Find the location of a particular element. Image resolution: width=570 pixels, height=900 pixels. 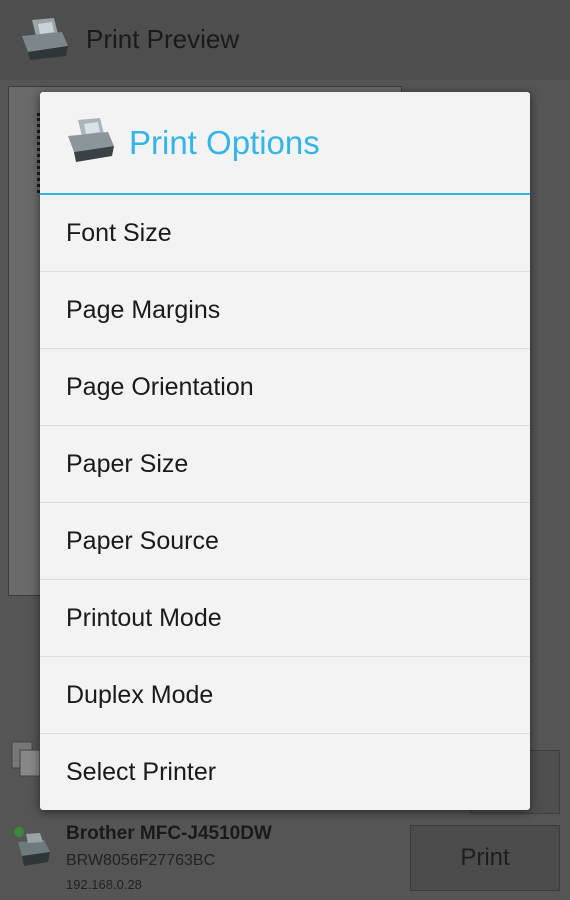

printer-ip: 192.168.0.28 is located at coordinates (104, 884).